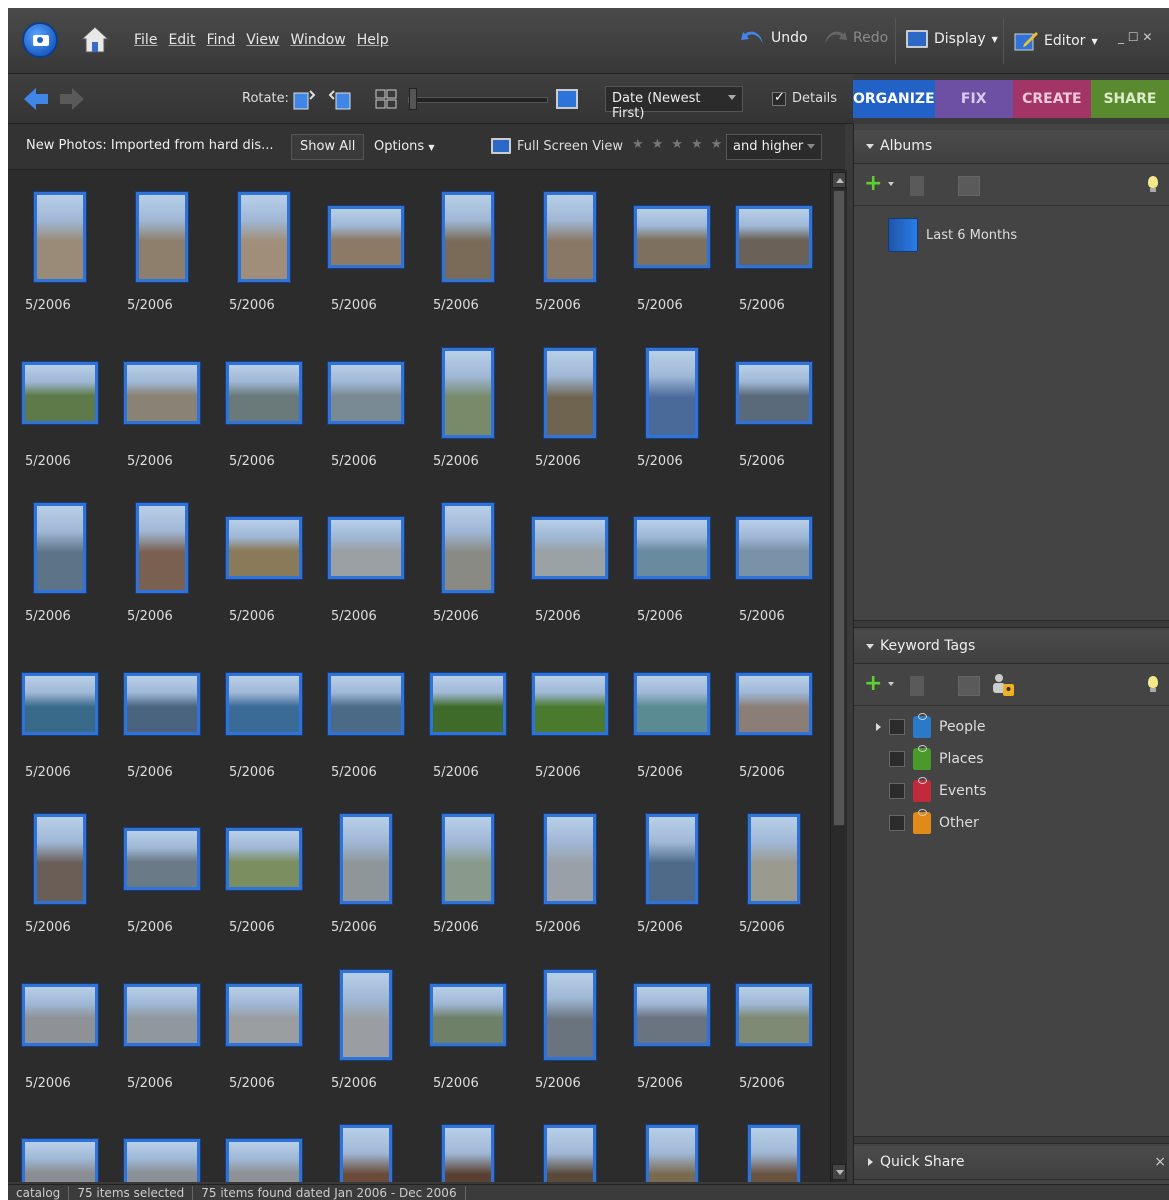 This screenshot has width=1169, height=1200. I want to click on undo-button: Undo, so click(774, 38).